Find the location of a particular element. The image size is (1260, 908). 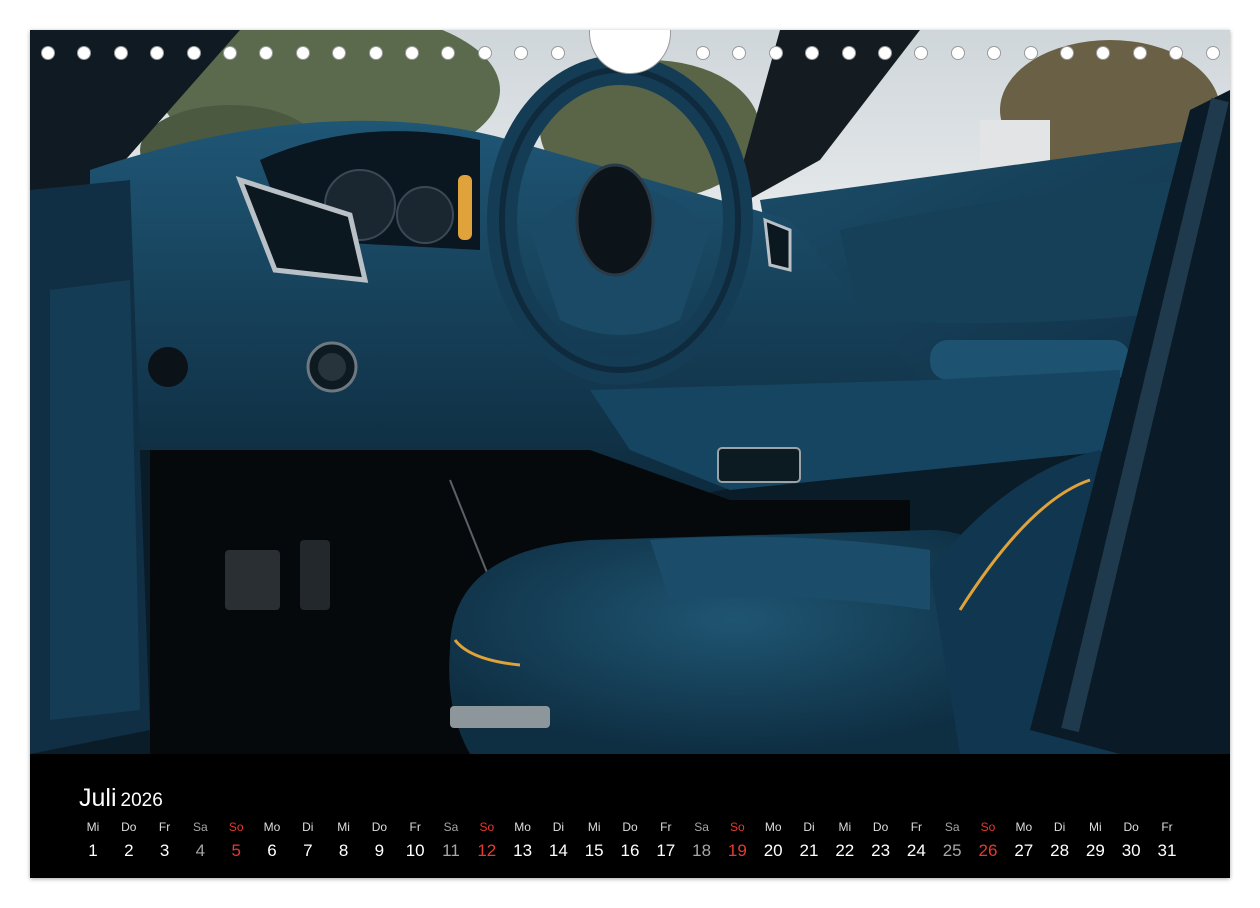

day-number: 21 is located at coordinates (809, 850).